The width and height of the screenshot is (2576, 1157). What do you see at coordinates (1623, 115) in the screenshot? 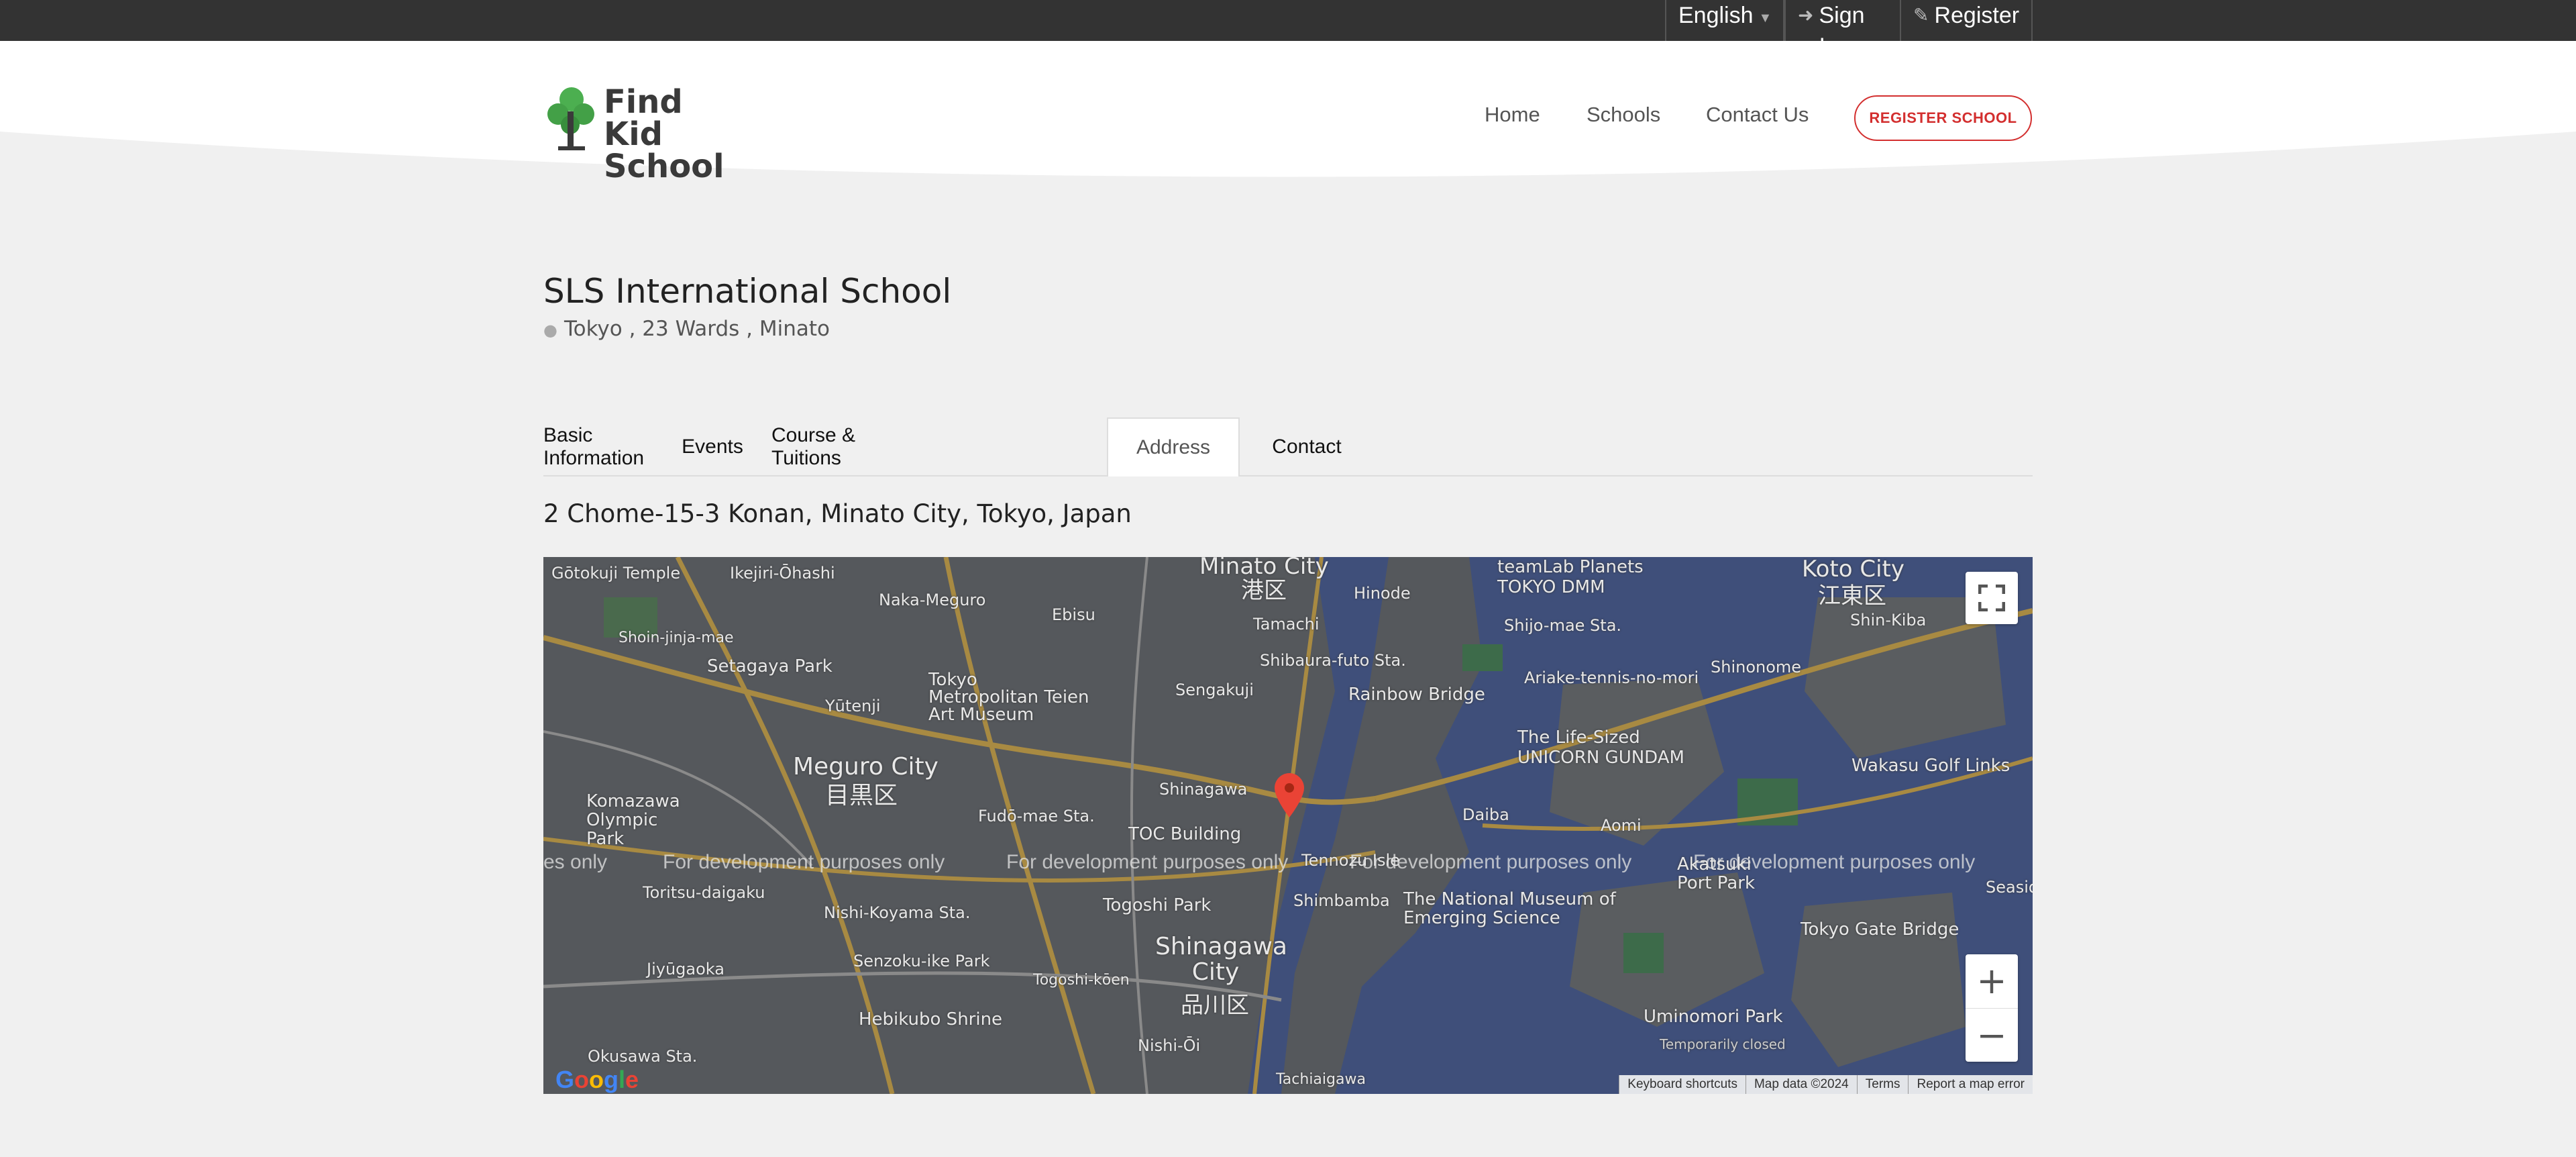
I see `nav-schools: Schools` at bounding box center [1623, 115].